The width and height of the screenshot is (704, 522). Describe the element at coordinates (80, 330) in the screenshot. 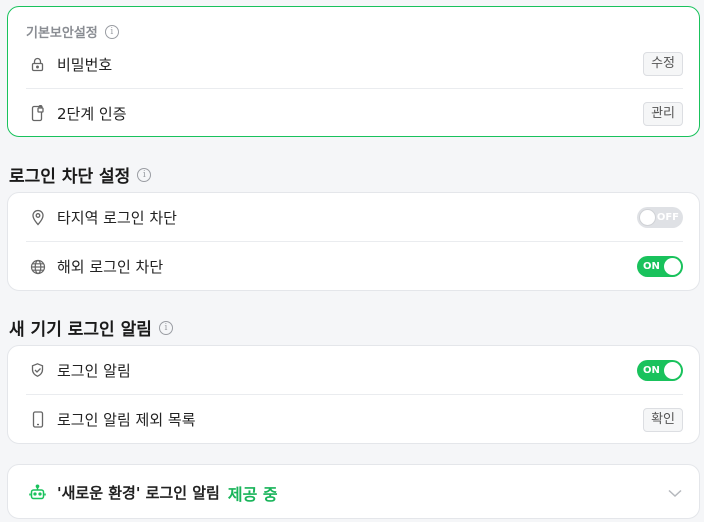

I see `new-device-title-text: 새 기기 로그인 알림` at that location.